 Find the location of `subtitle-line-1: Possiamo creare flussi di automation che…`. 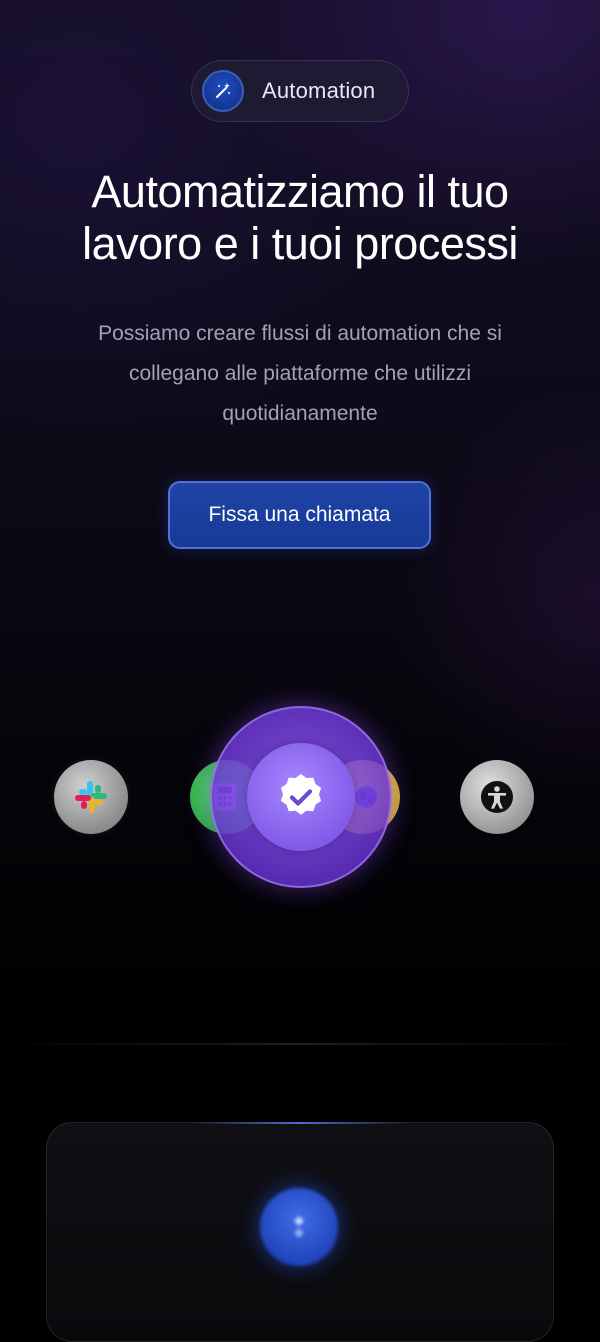

subtitle-line-1: Possiamo creare flussi di automation che… is located at coordinates (300, 333).